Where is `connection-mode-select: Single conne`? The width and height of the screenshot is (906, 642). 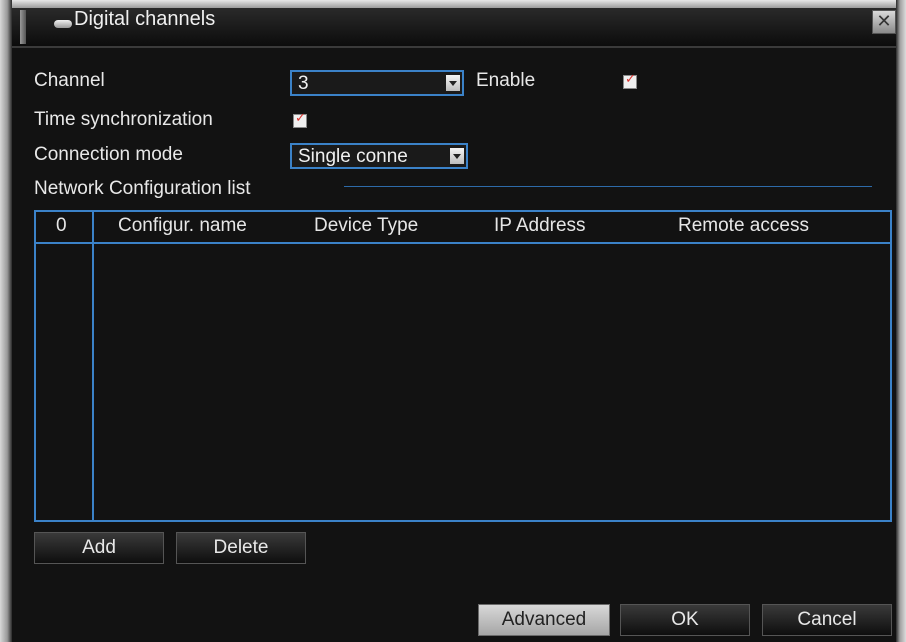
connection-mode-select: Single conne is located at coordinates (379, 156).